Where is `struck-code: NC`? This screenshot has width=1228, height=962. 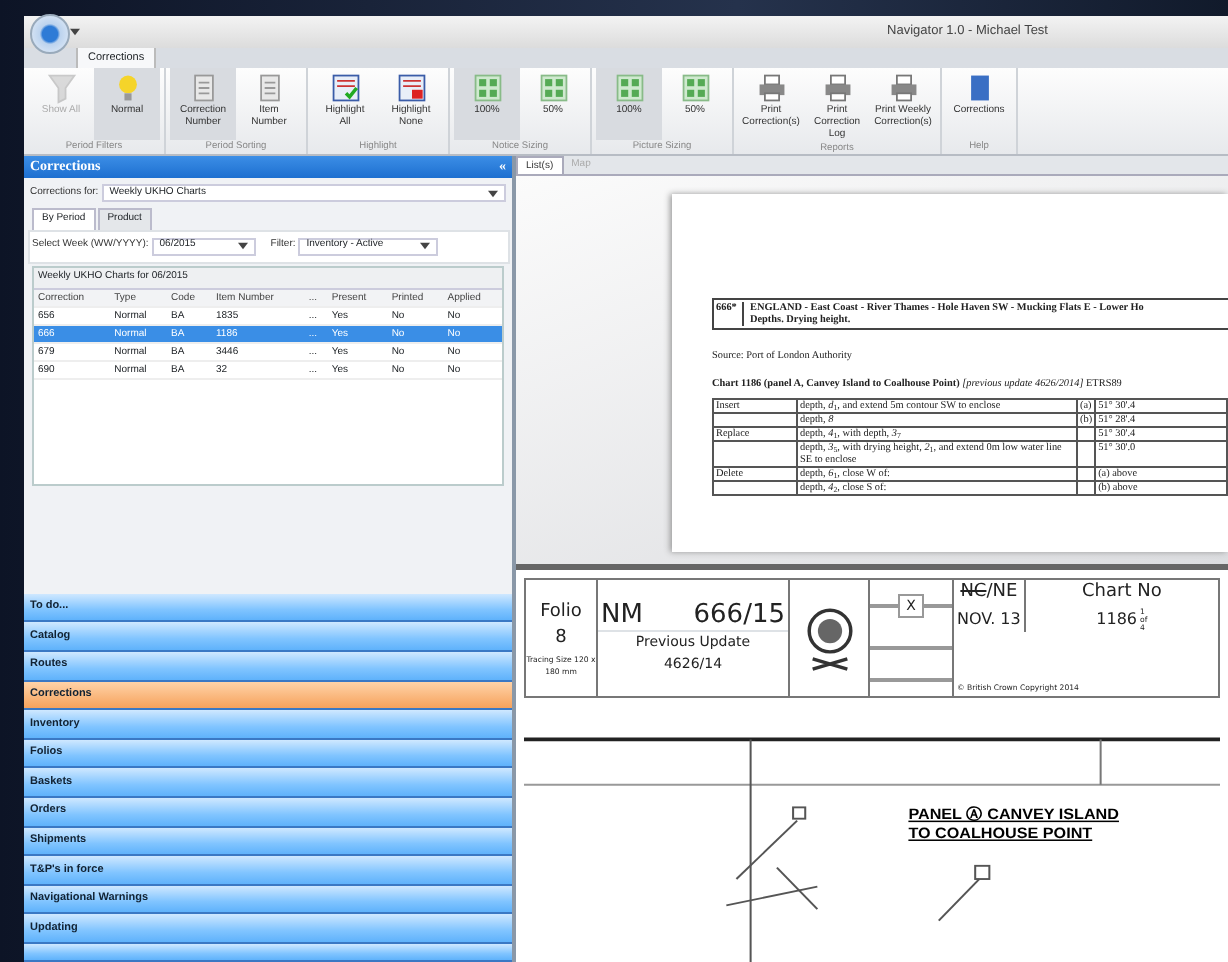
struck-code: NC is located at coordinates (973, 593).